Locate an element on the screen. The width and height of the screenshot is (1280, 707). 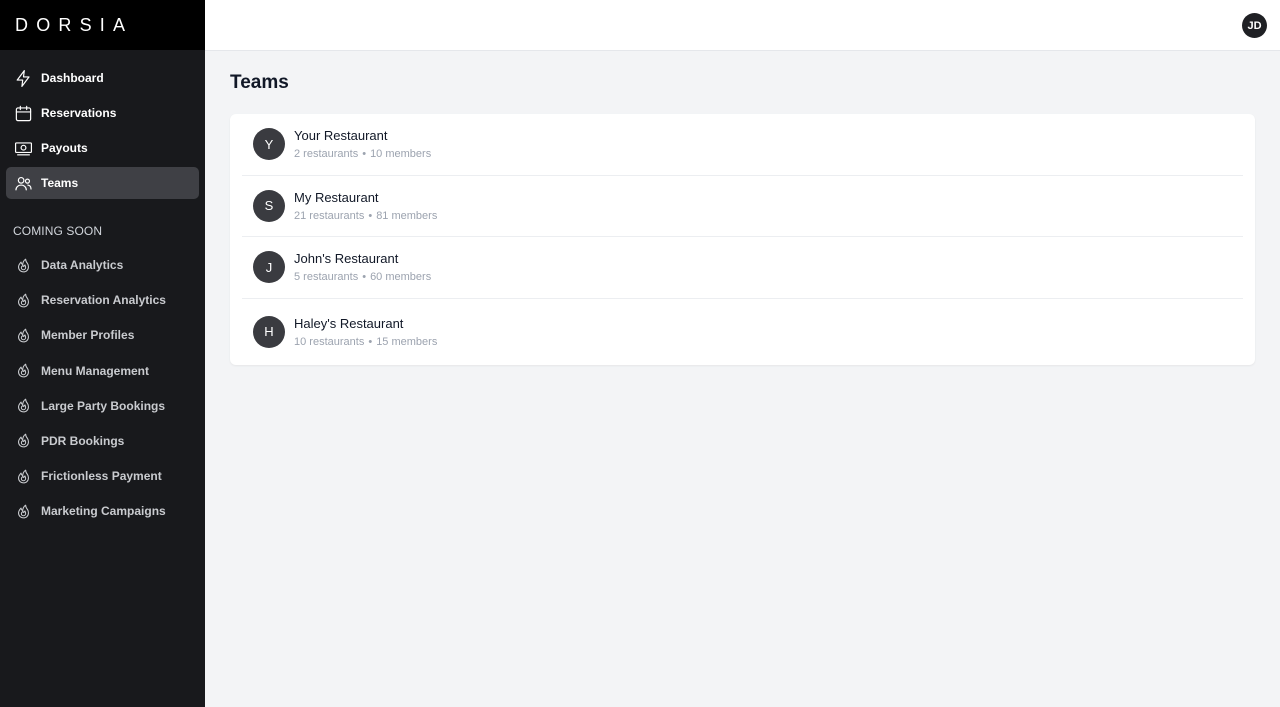
soon-item-marketing-campaigns: Marketing Campaigns is located at coordinates (102, 511).